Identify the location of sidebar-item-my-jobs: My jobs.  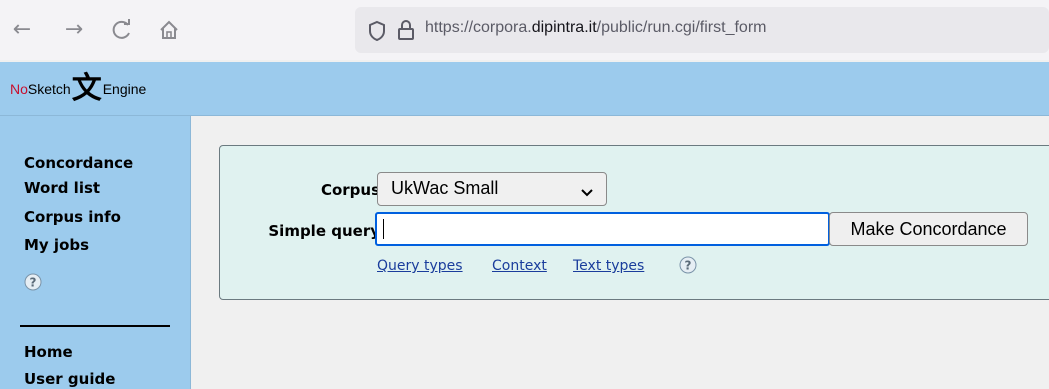
(56, 245).